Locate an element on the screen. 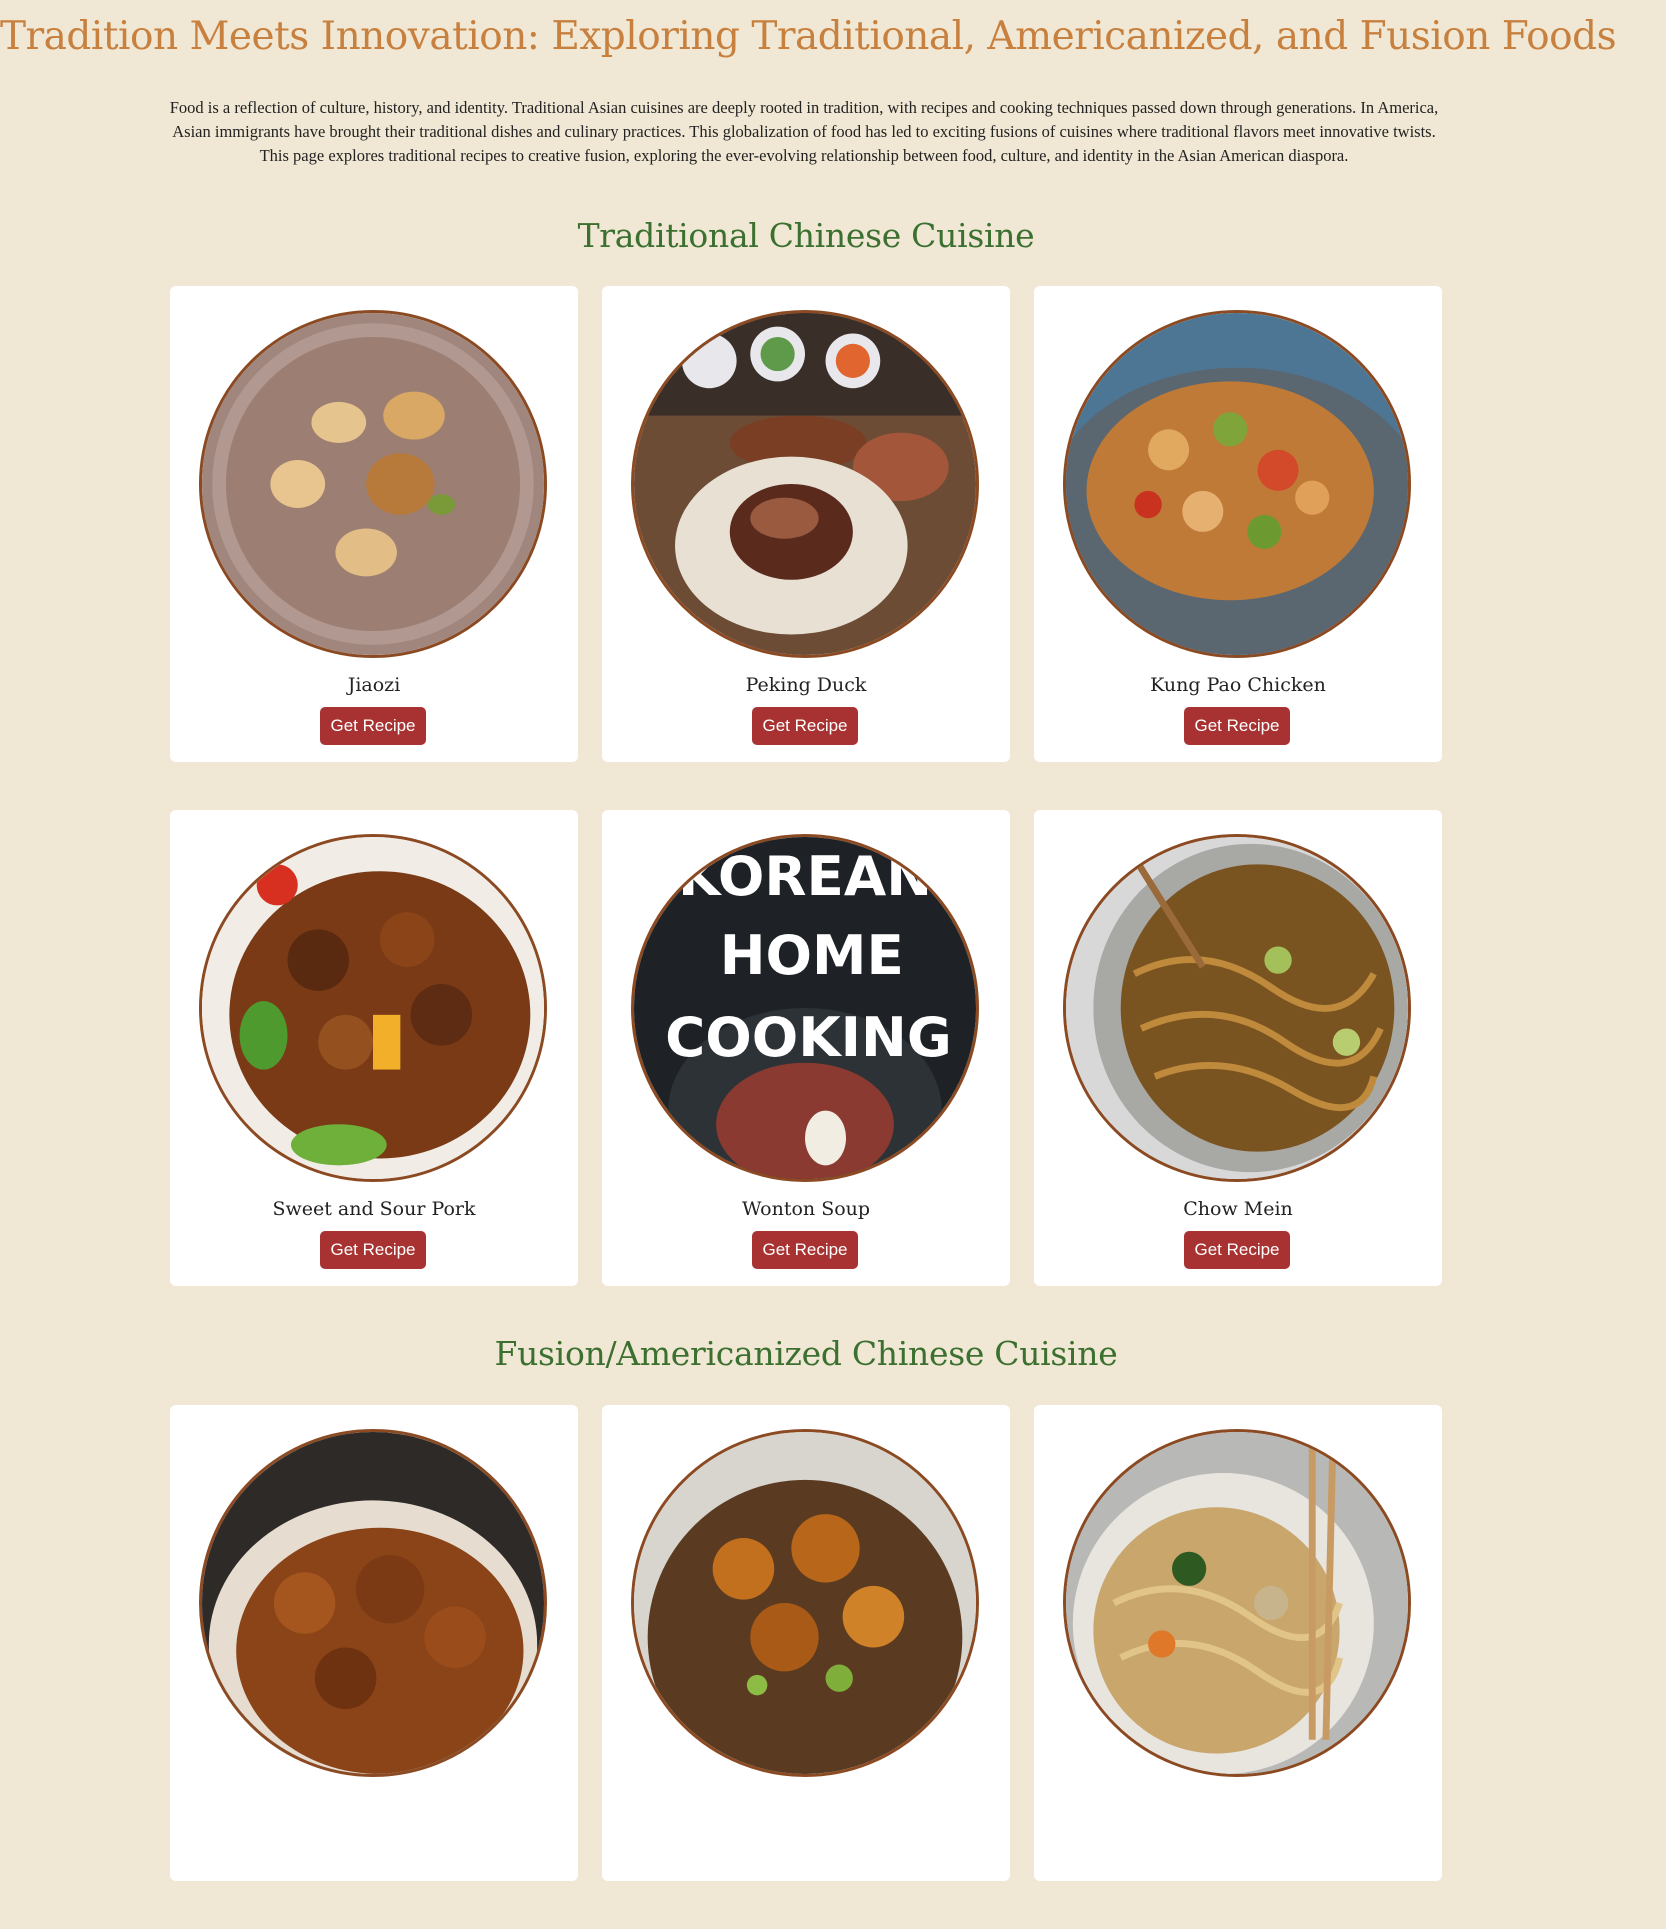 This screenshot has width=1666, height=1929. dish-card: Kung Pao Chicken Get Recipe is located at coordinates (1238, 524).